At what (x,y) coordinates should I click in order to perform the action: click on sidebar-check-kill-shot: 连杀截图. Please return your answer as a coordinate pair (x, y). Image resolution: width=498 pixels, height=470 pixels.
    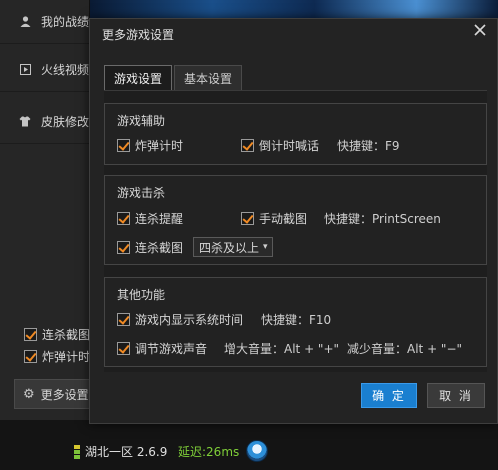
    Looking at the image, I should click on (57, 334).